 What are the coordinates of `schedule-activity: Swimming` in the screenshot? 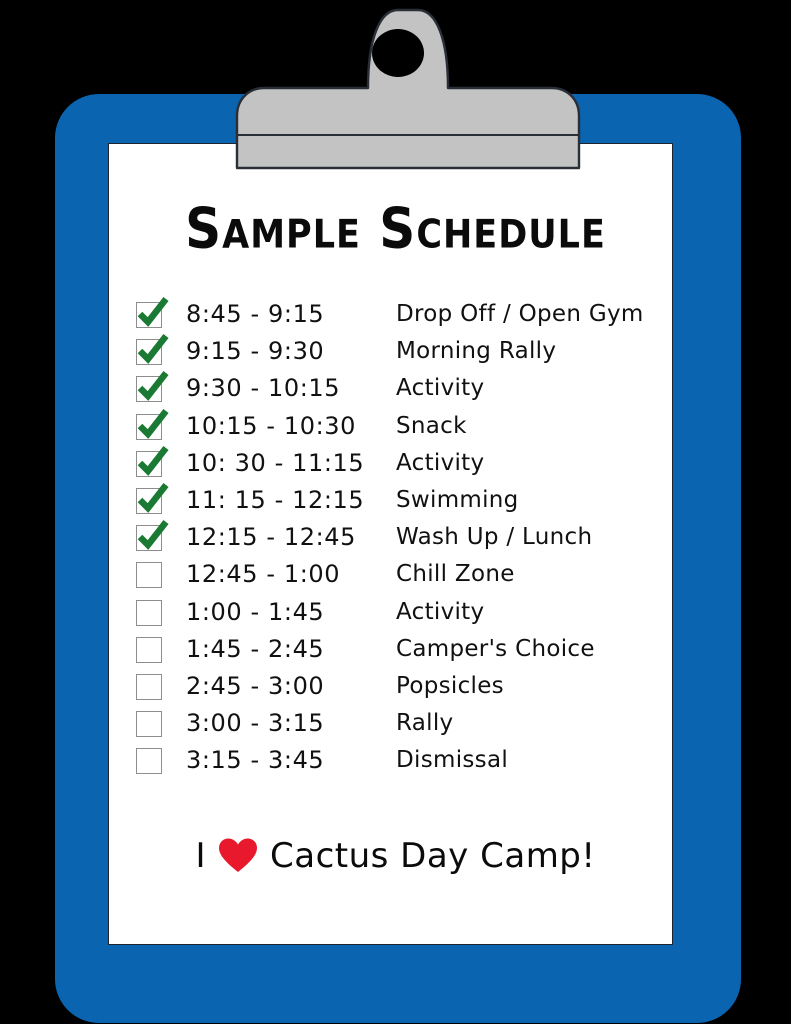 It's located at (457, 499).